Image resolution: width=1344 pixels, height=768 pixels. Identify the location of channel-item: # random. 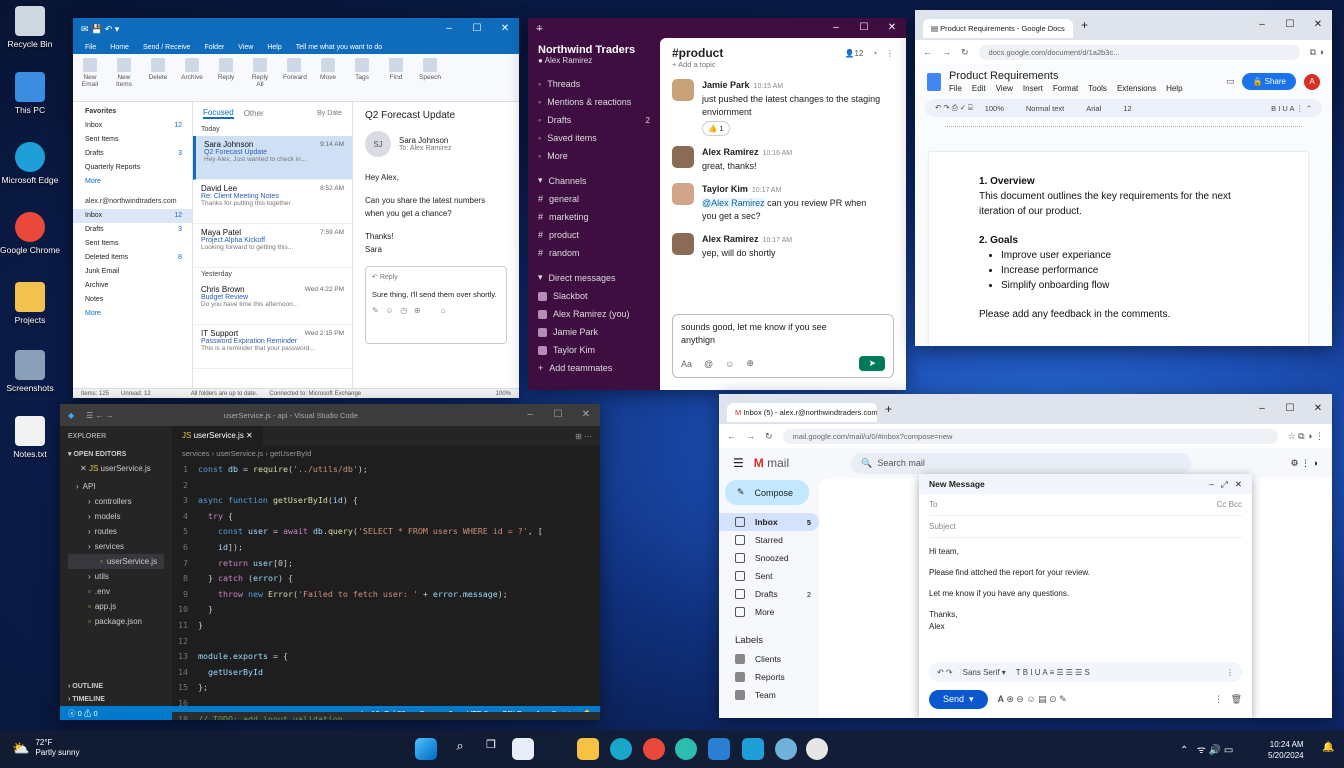
(594, 253).